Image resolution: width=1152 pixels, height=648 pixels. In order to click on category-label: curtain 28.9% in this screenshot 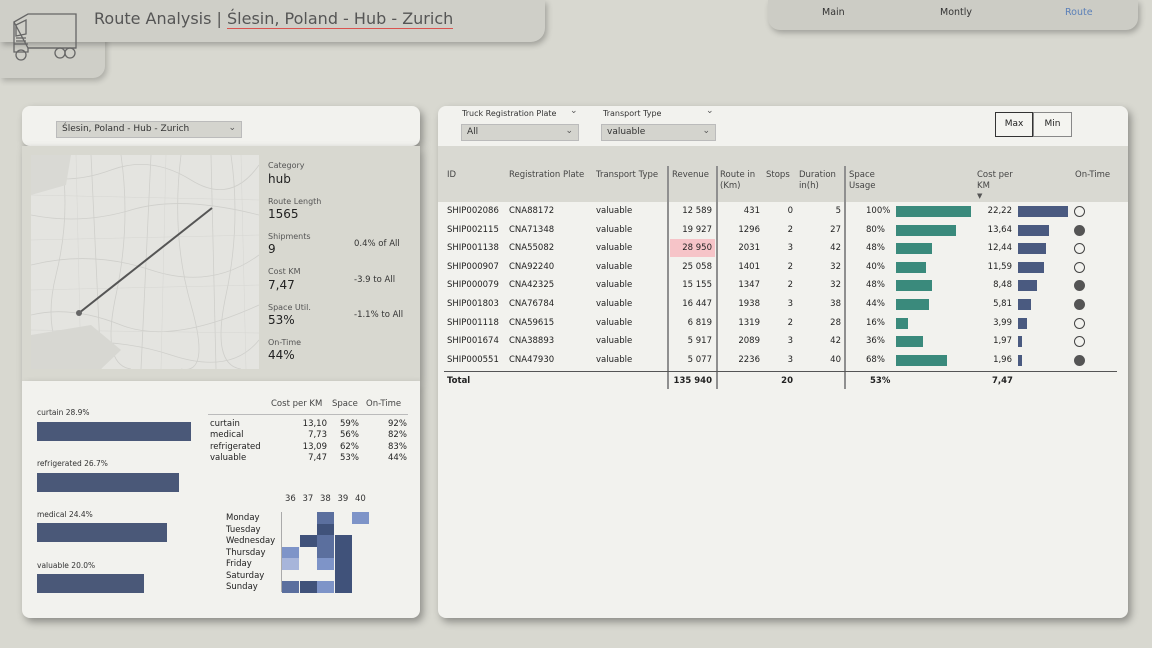, I will do `click(63, 412)`.